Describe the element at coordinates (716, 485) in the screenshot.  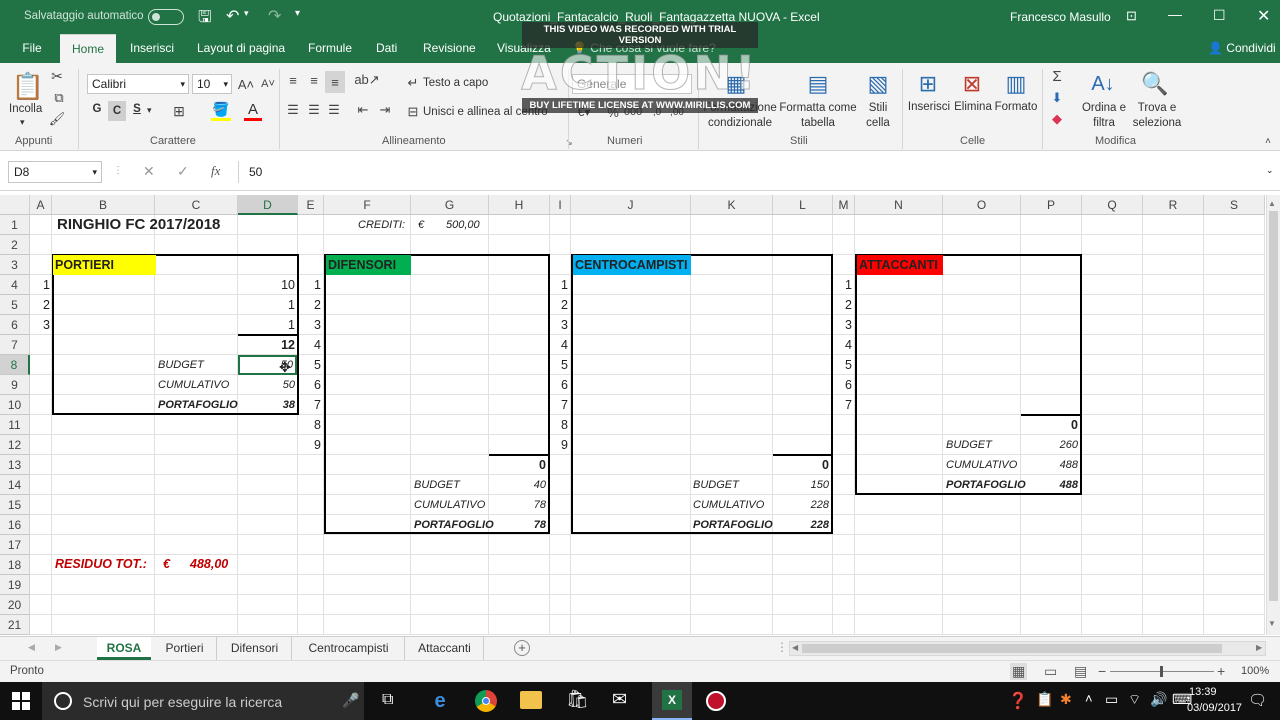
I see `centrocampisti-budget-label: BUDGET` at that location.